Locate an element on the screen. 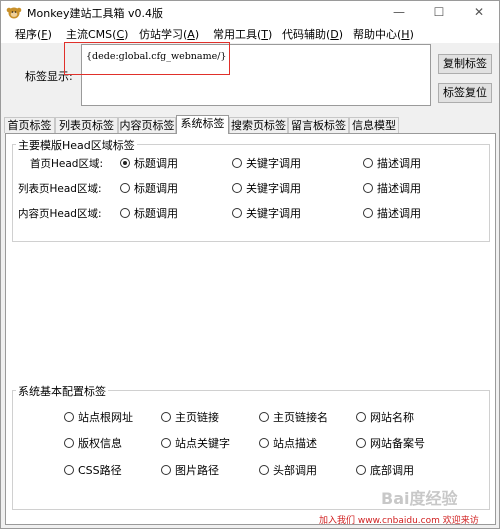  annotation-highlight-box is located at coordinates (147, 58).